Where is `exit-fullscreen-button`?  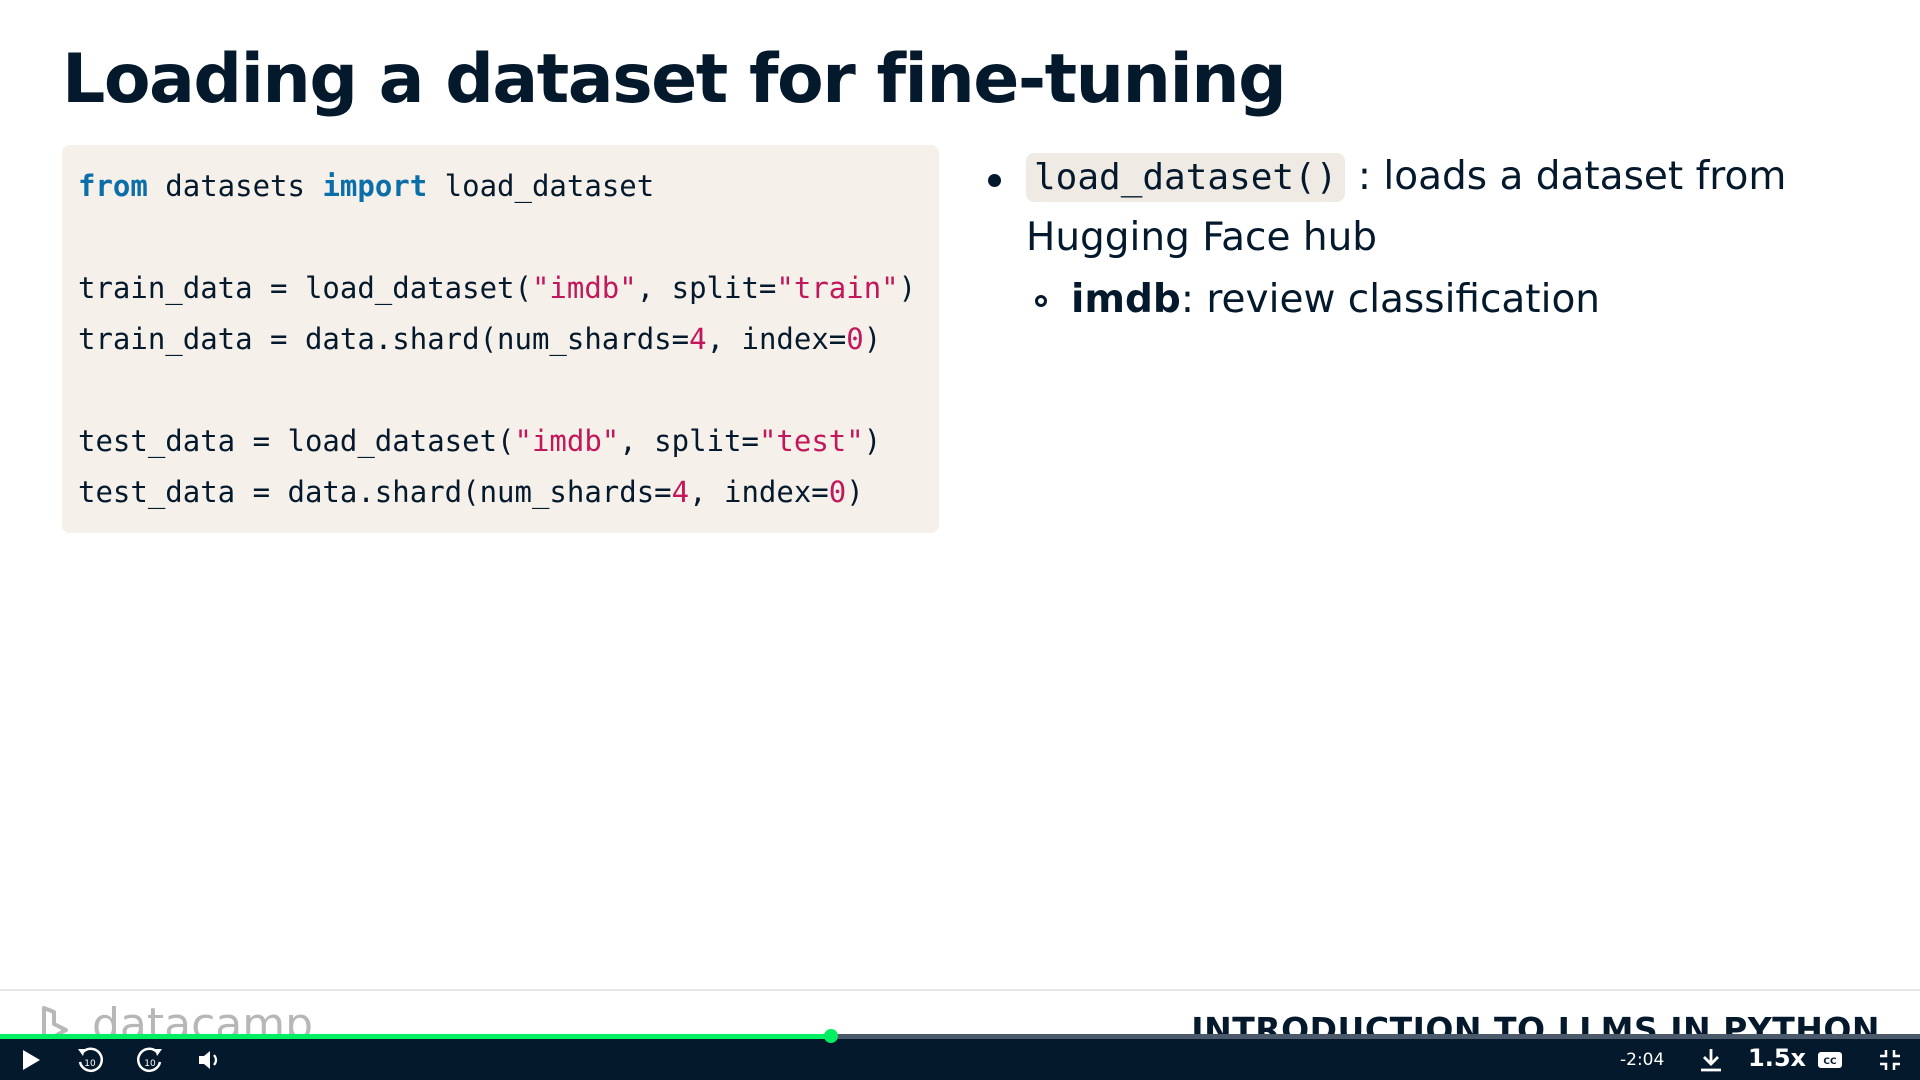 exit-fullscreen-button is located at coordinates (1890, 1060).